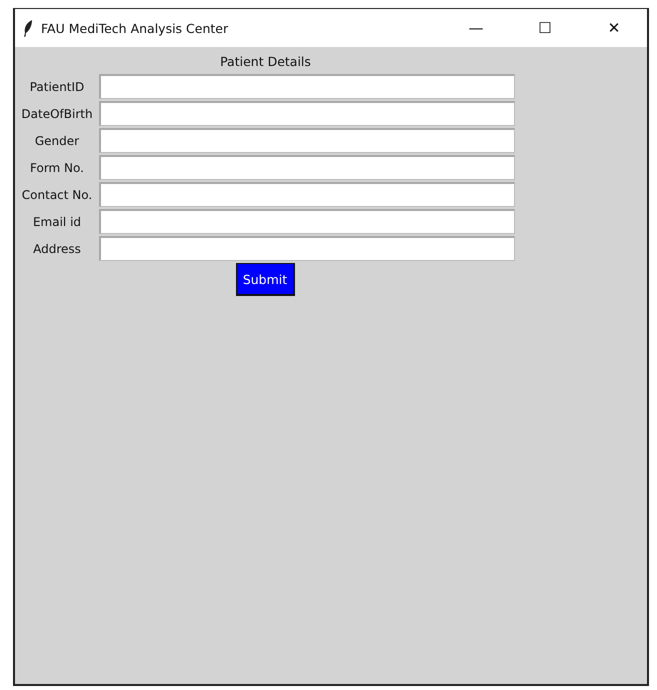 Image resolution: width=657 pixels, height=690 pixels. Describe the element at coordinates (57, 167) in the screenshot. I see `field-label: Form No.` at that location.